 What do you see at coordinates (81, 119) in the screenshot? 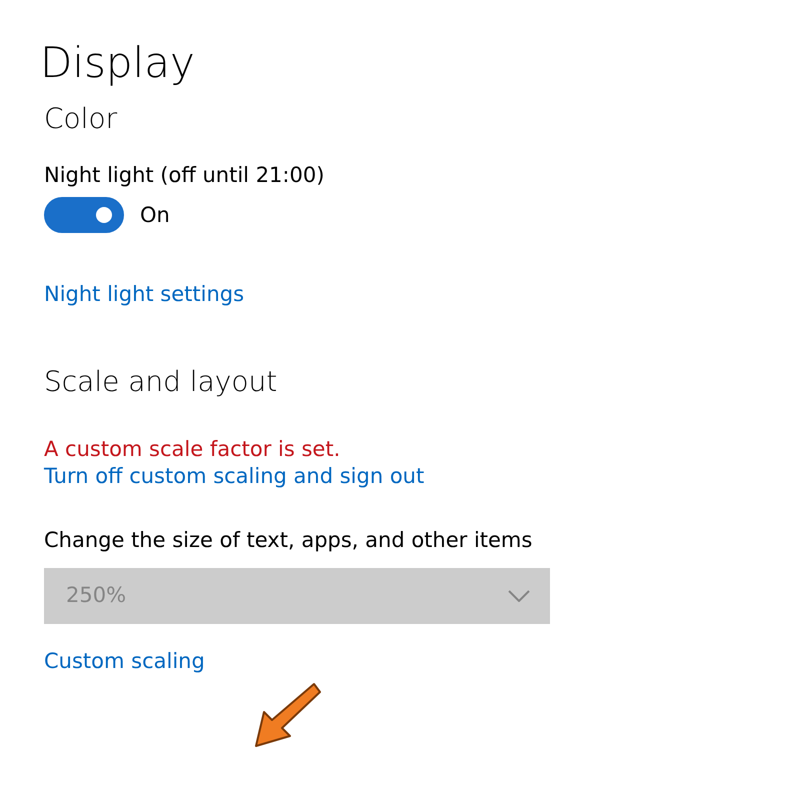
I see `section-heading: Color` at bounding box center [81, 119].